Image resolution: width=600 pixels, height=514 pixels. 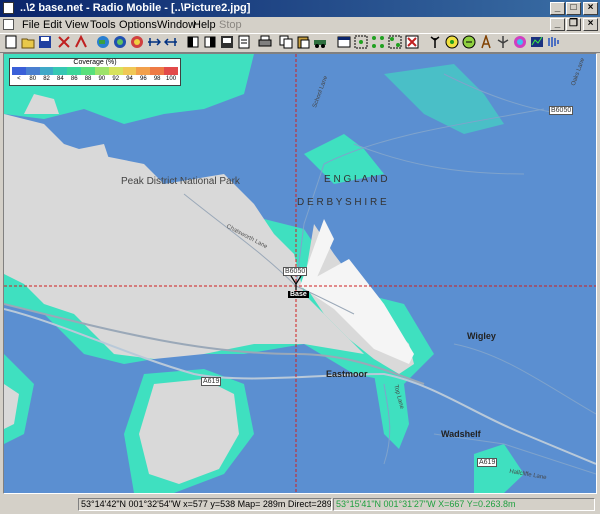 What do you see at coordinates (486, 42) in the screenshot?
I see `radio-icon` at bounding box center [486, 42].